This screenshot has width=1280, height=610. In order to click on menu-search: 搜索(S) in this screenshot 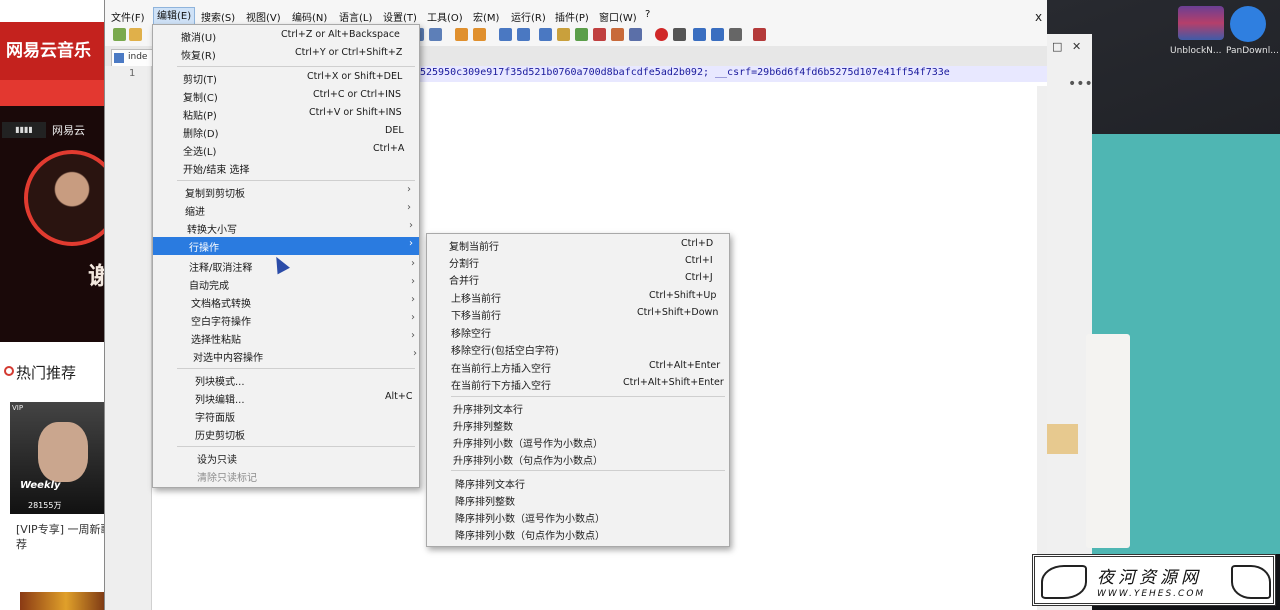, I will do `click(218, 16)`.